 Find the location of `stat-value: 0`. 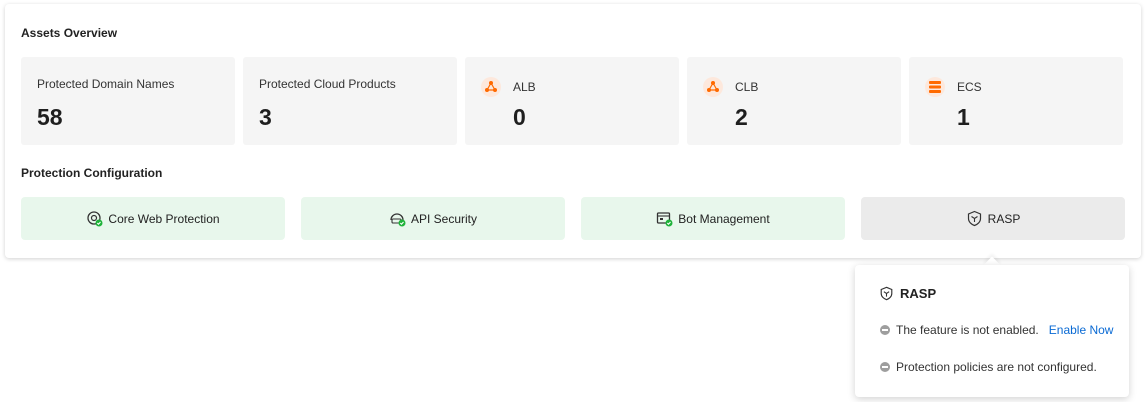

stat-value: 0 is located at coordinates (519, 117).